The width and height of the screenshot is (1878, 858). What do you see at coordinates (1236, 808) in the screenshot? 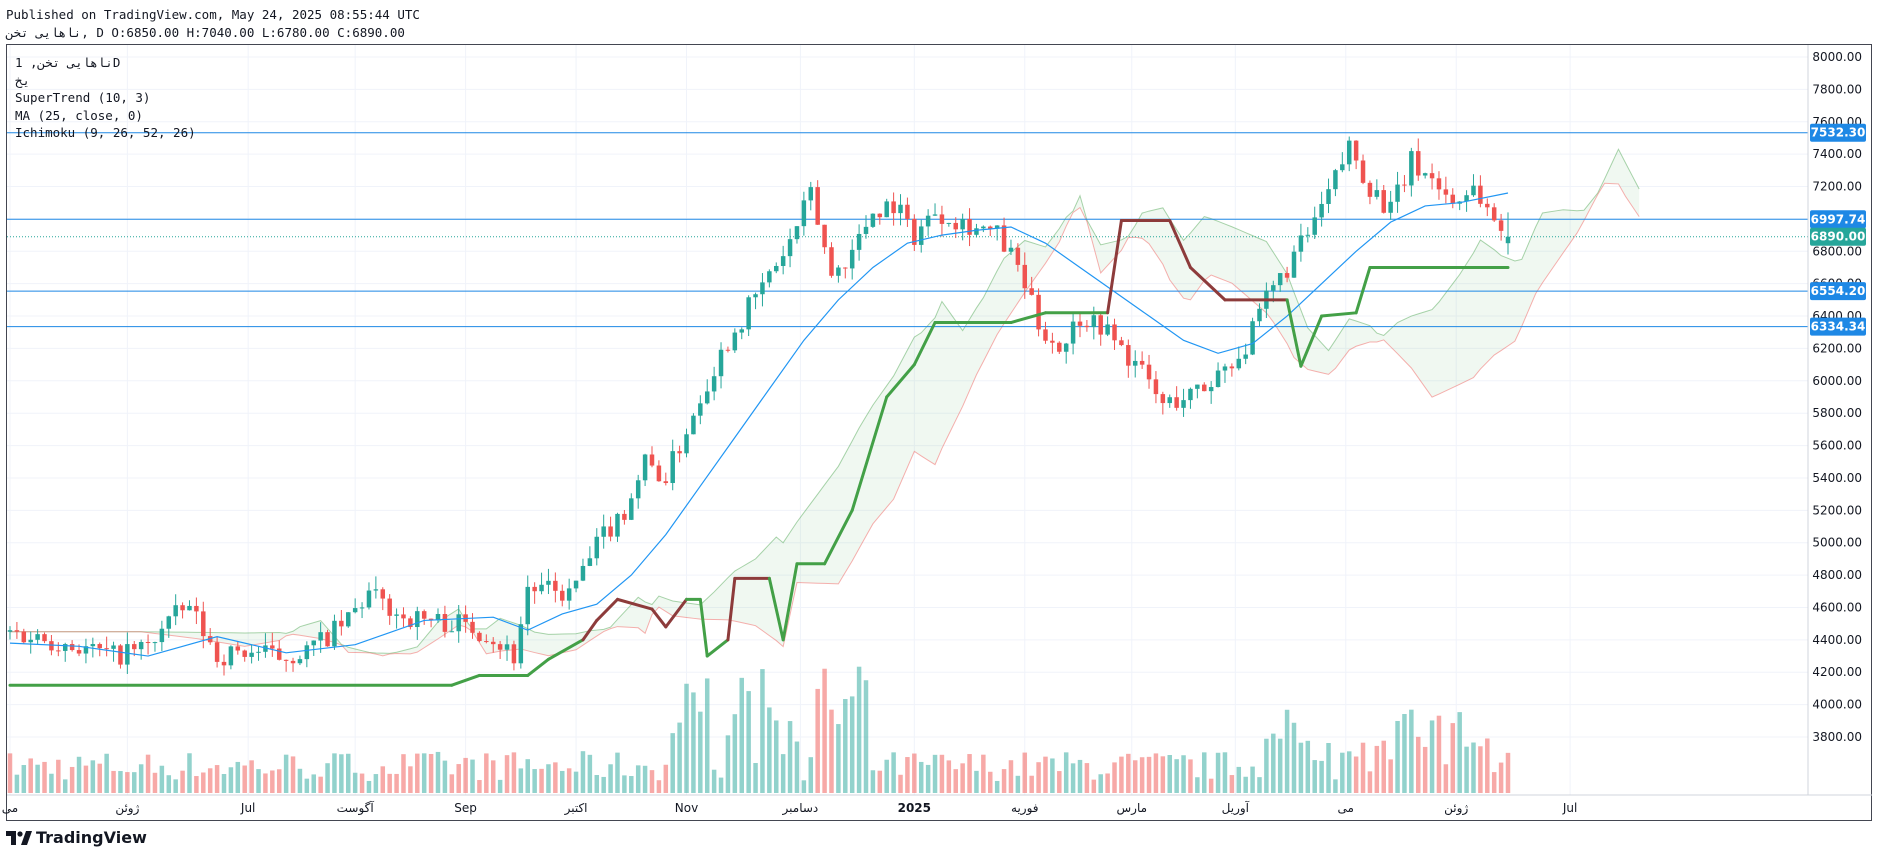
I see `time-tick-label: آوریل` at bounding box center [1236, 808].